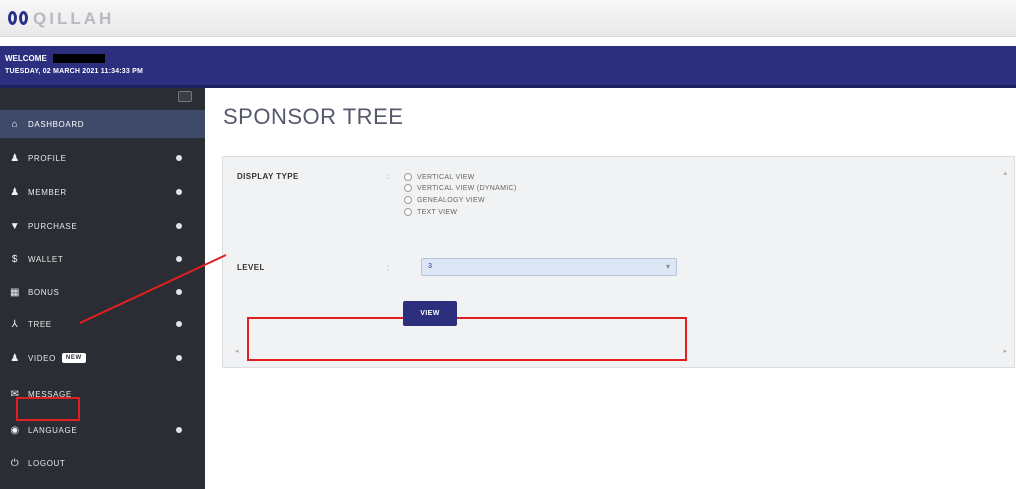 The height and width of the screenshot is (489, 1016). Describe the element at coordinates (102, 324) in the screenshot. I see `sidebar-item-tree: ⅄ TREE` at that location.